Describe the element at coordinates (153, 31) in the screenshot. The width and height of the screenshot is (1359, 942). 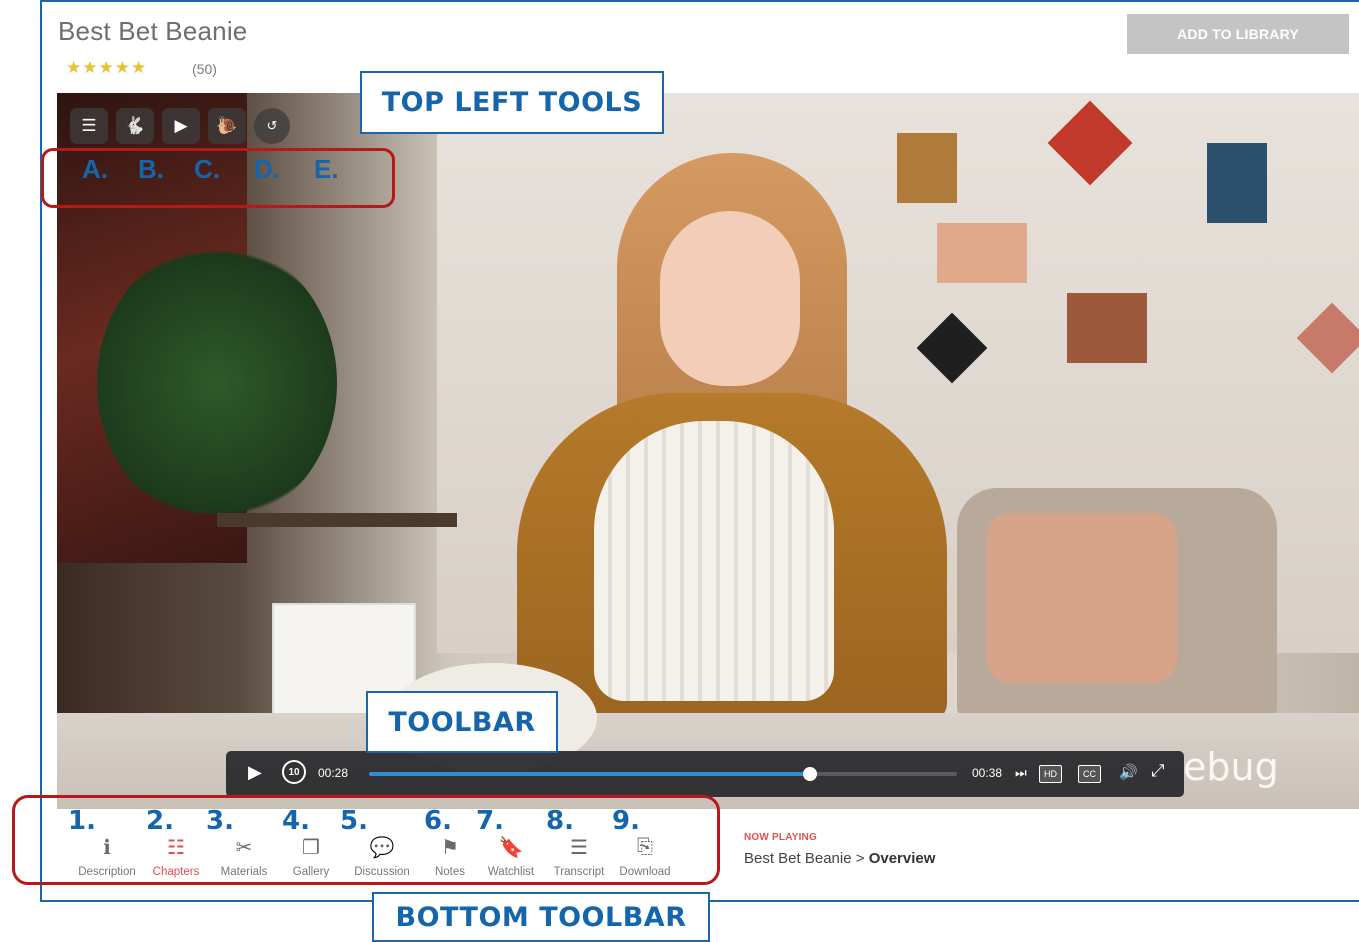
I see `course-title: Best Bet Beanie` at that location.